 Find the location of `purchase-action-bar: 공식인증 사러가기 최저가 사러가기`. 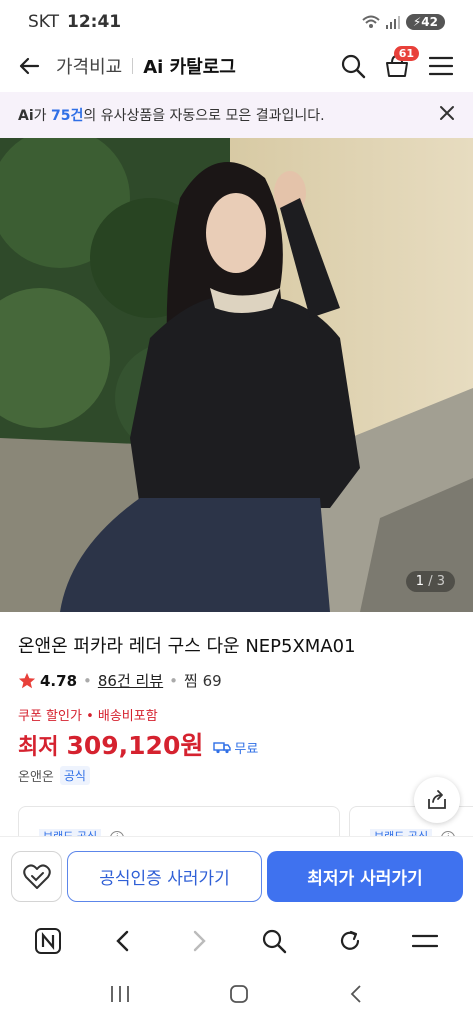

purchase-action-bar: 공식인증 사러가기 최저가 사러가기 is located at coordinates (236, 875).